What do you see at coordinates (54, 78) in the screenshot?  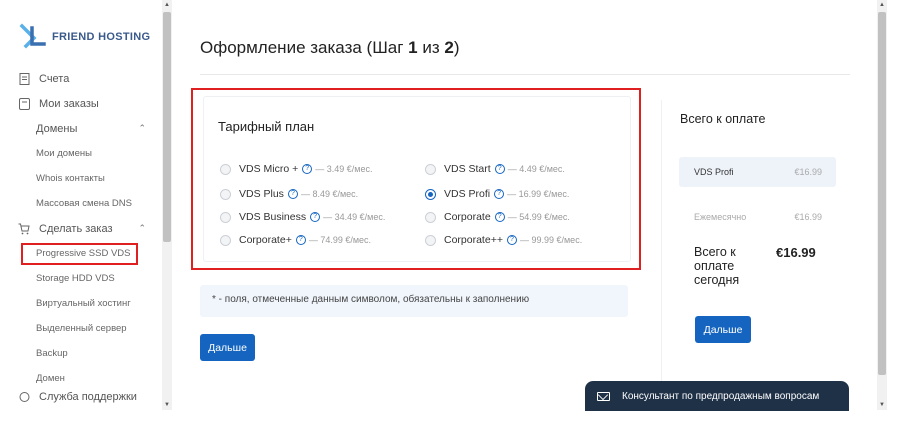 I see `sidebar-item-label: Счета` at bounding box center [54, 78].